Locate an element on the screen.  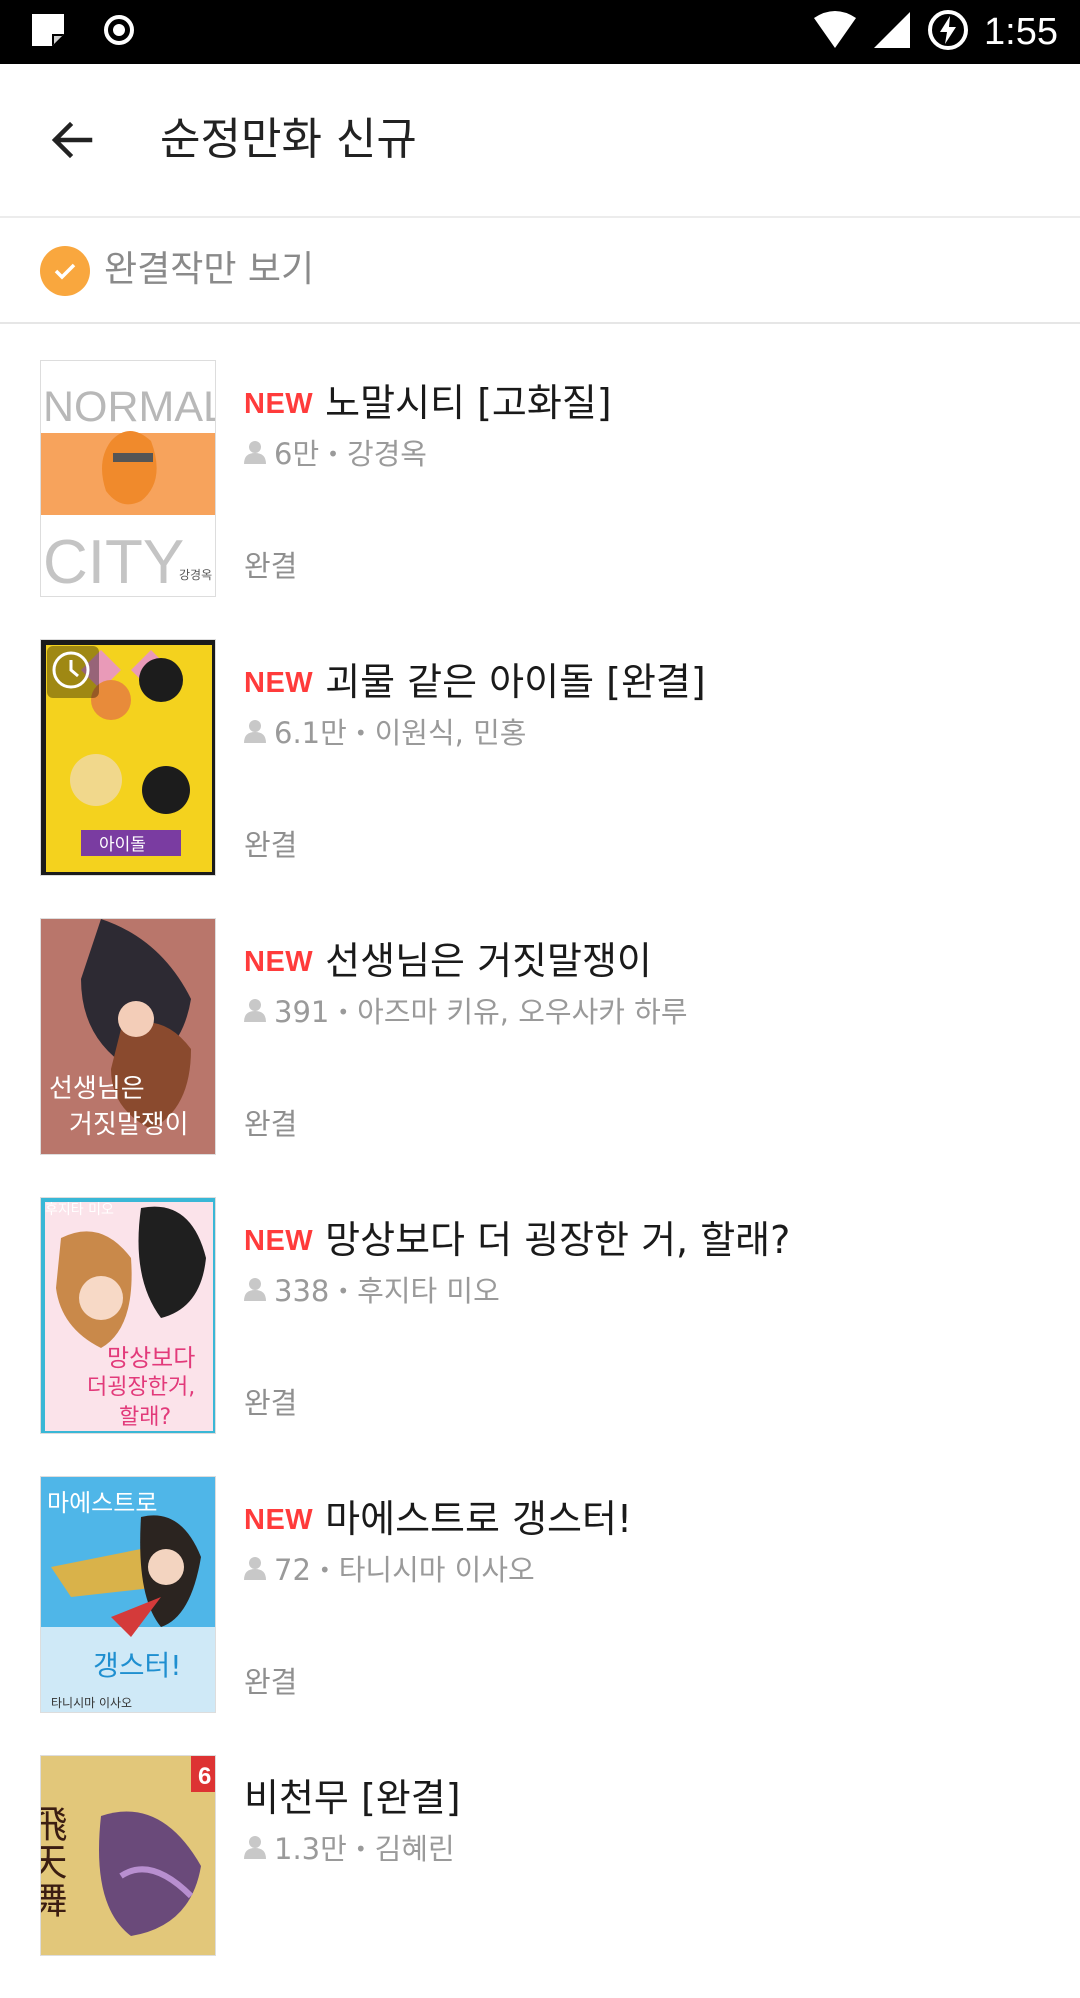
item-meta: 338 • 후지타 미오 is located at coordinates (372, 1291).